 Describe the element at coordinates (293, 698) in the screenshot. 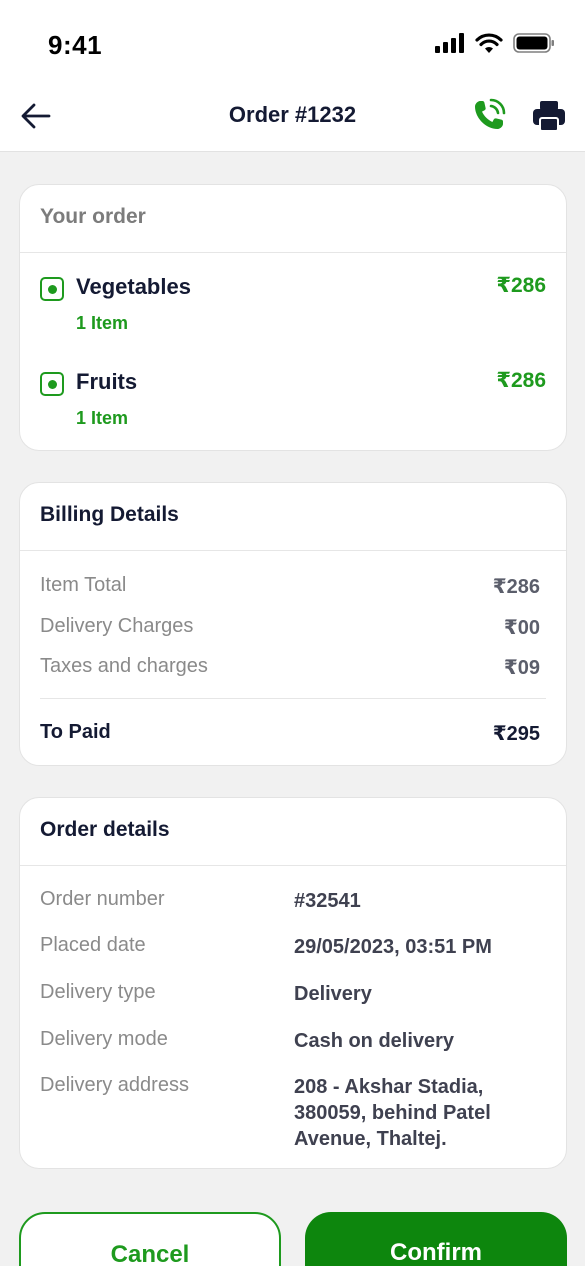

I see `divider` at that location.